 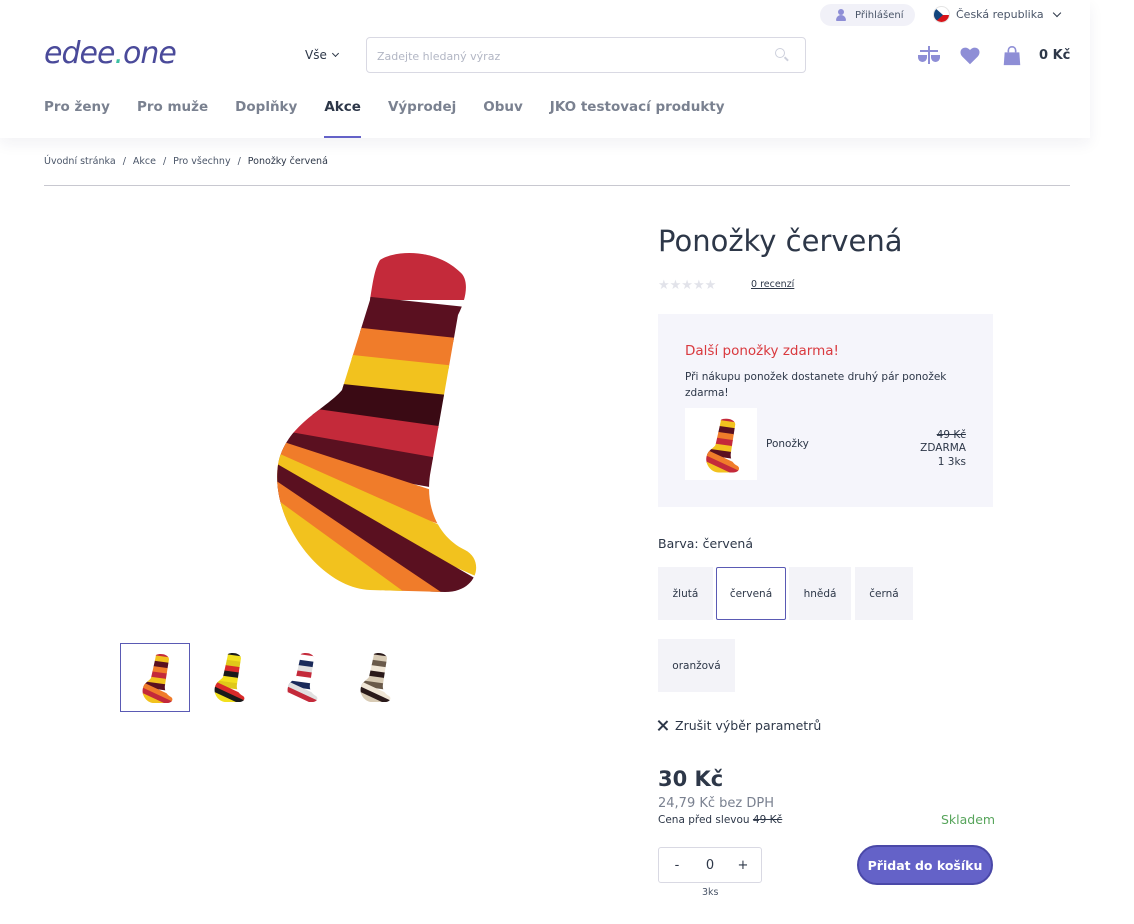 I want to click on promo-title: Další ponožky zdarma!, so click(x=762, y=351).